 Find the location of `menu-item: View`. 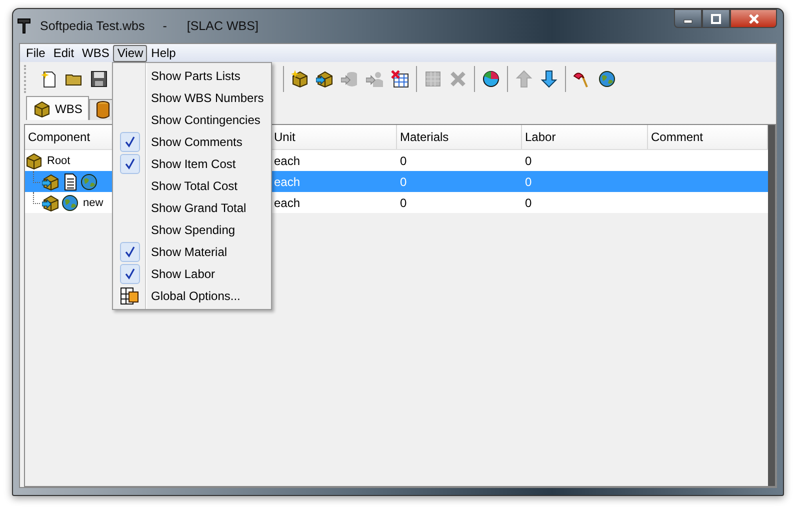

menu-item: View is located at coordinates (130, 53).